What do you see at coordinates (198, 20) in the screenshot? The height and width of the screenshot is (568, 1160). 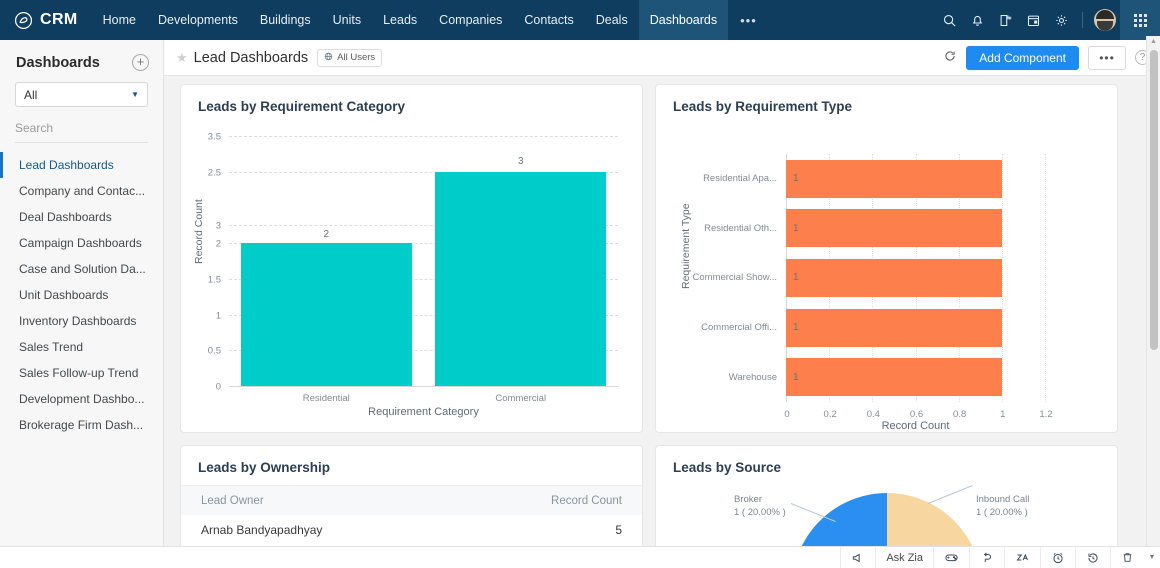 I see `nav-item-developments: Developments` at bounding box center [198, 20].